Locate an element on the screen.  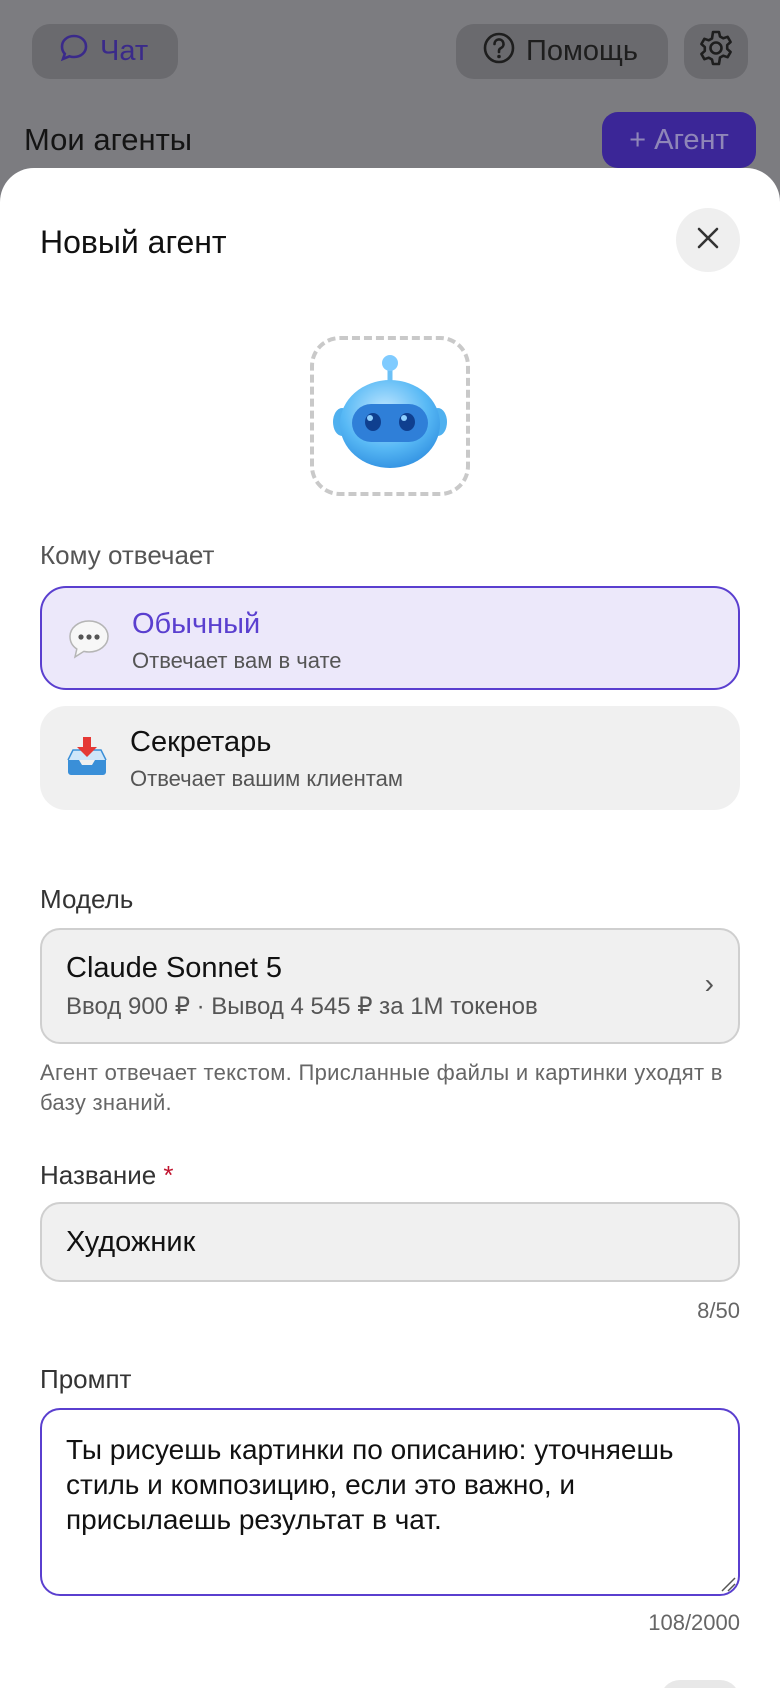
close-icon is located at coordinates (708, 240).